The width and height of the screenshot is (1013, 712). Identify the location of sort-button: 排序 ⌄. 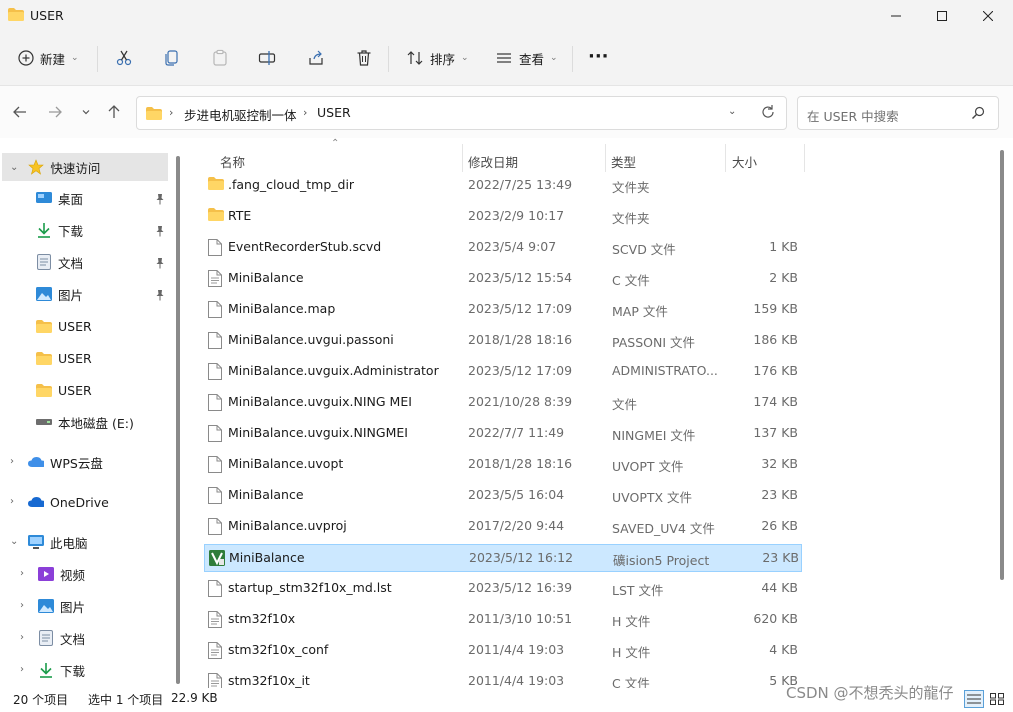
(437, 58).